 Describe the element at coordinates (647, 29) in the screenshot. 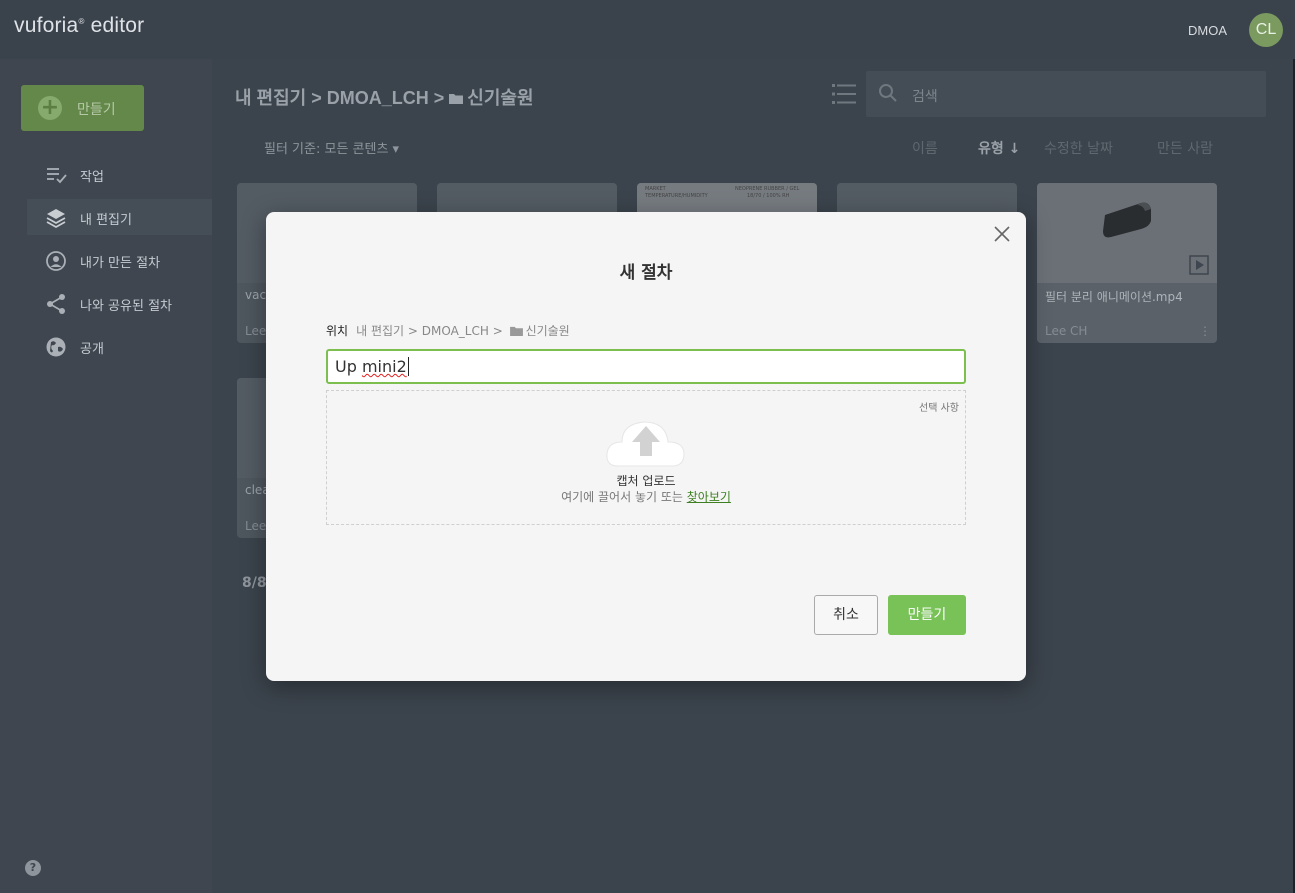

I see `top-bar: vuforia® editor DMOA CL` at that location.